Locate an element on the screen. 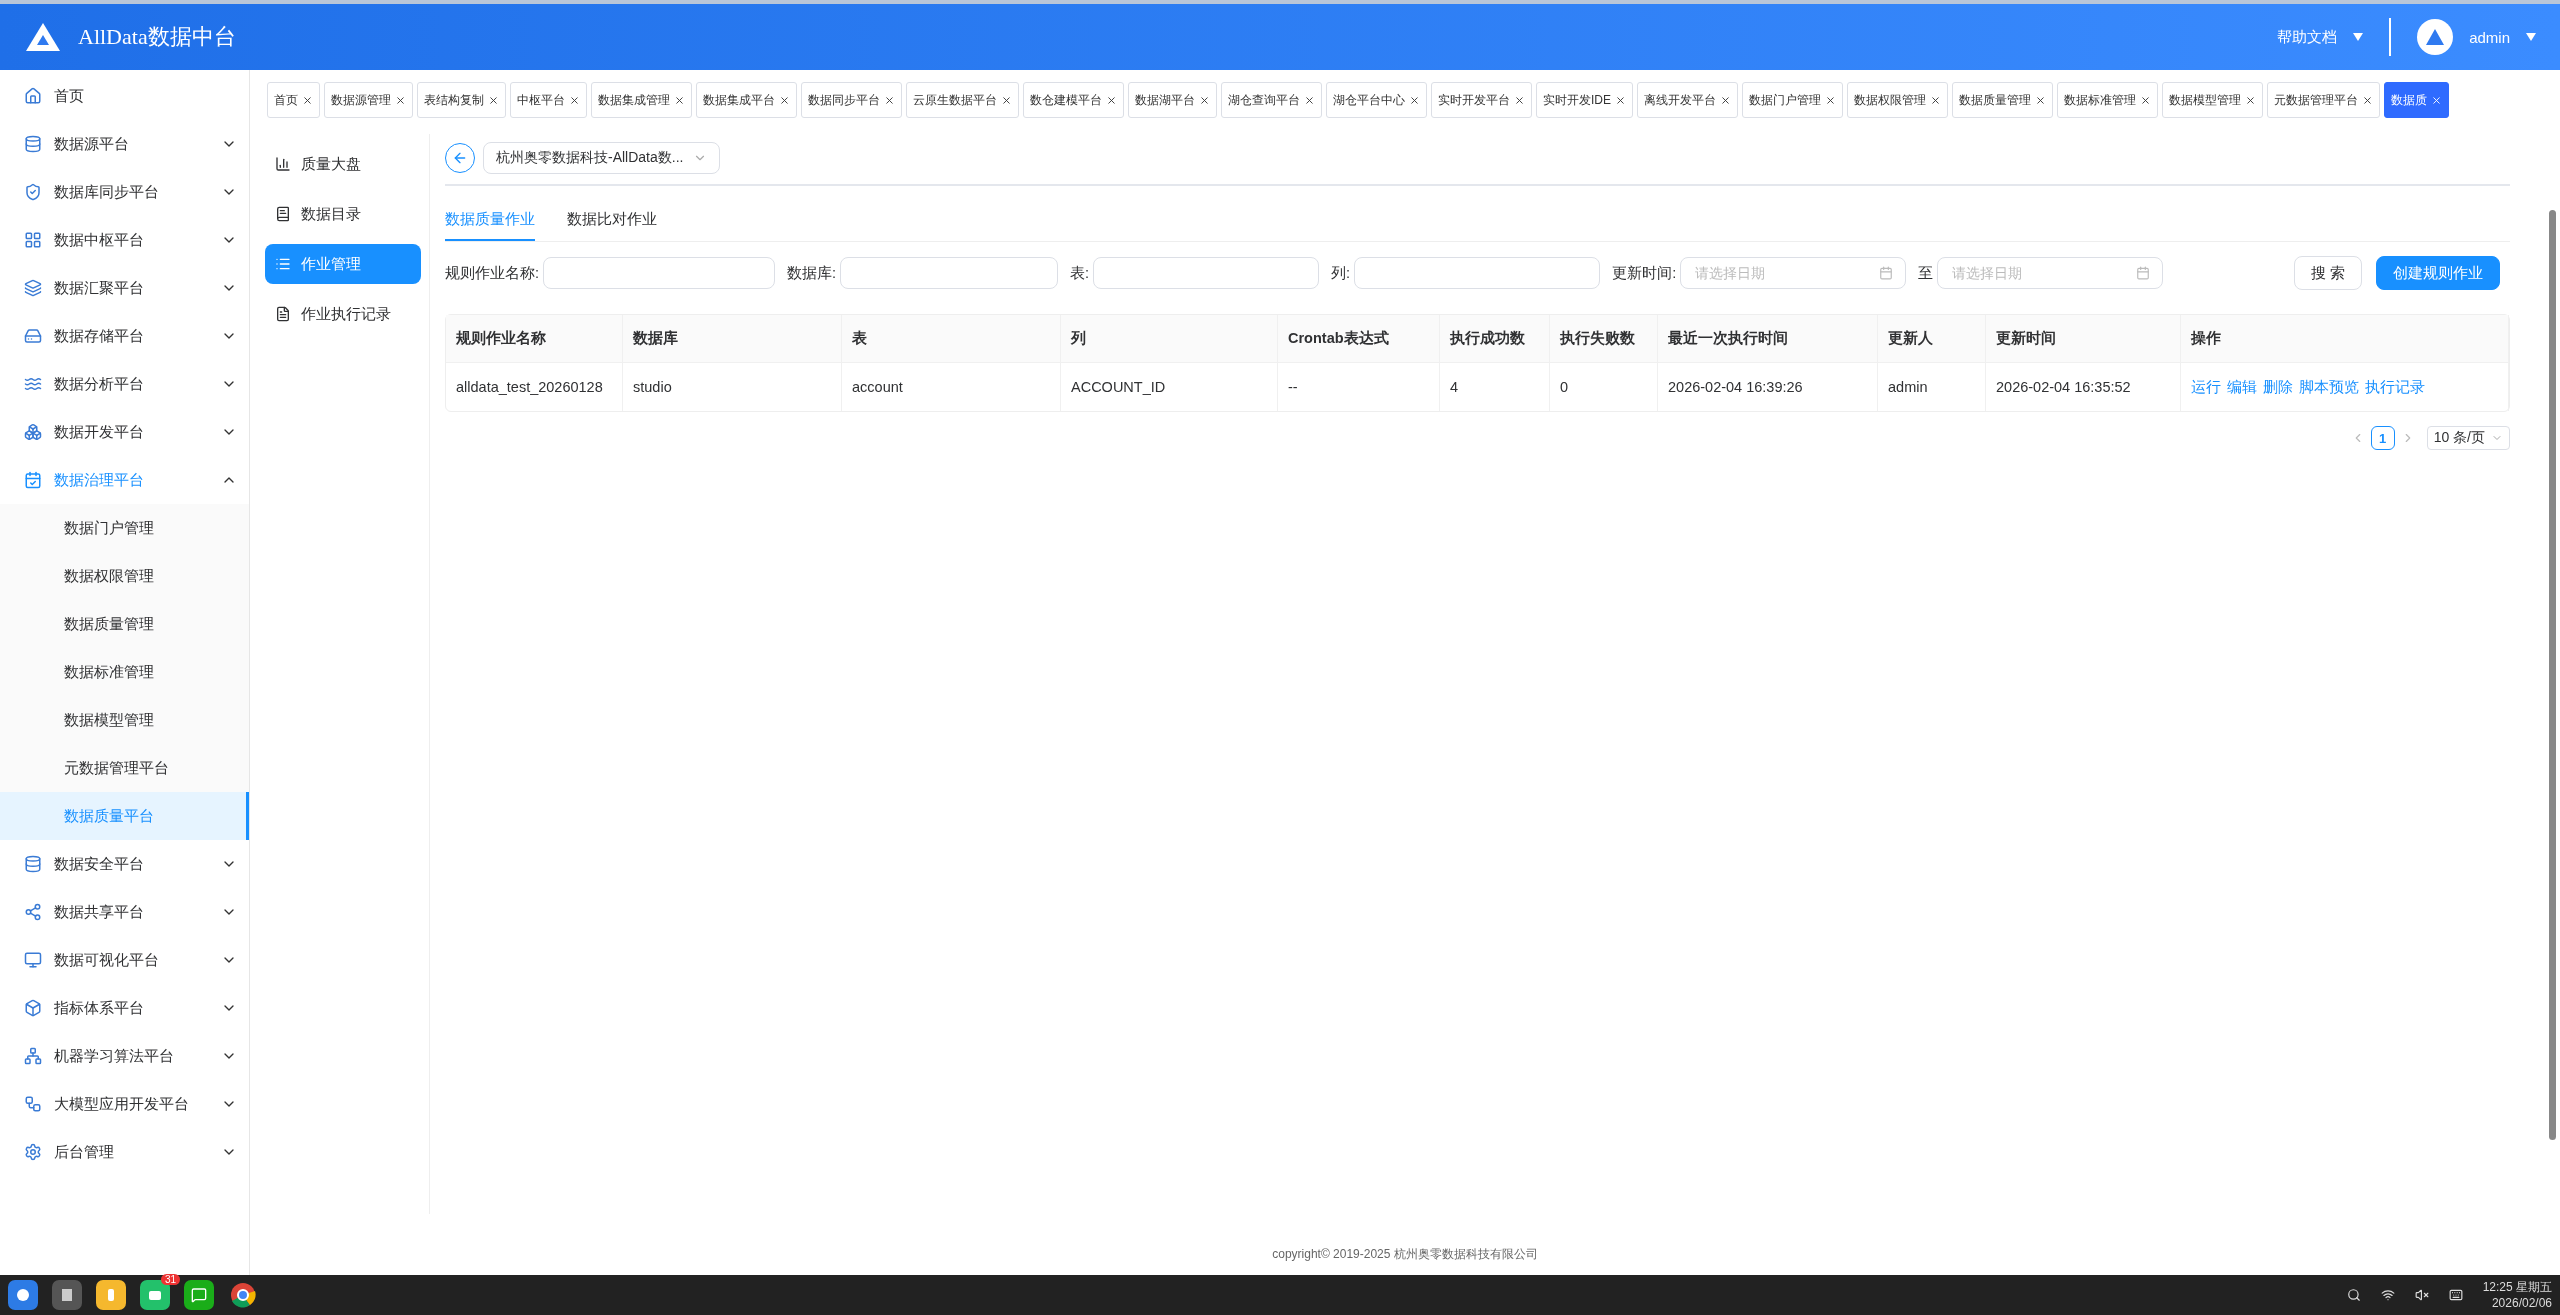 This screenshot has height=1315, width=2560. page-tab: 数据标准管理 is located at coordinates (2107, 100).